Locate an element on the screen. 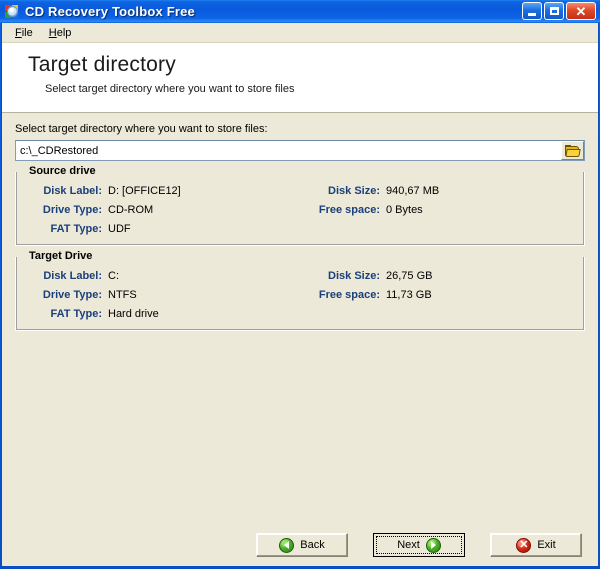  maximize-icon is located at coordinates (554, 11).